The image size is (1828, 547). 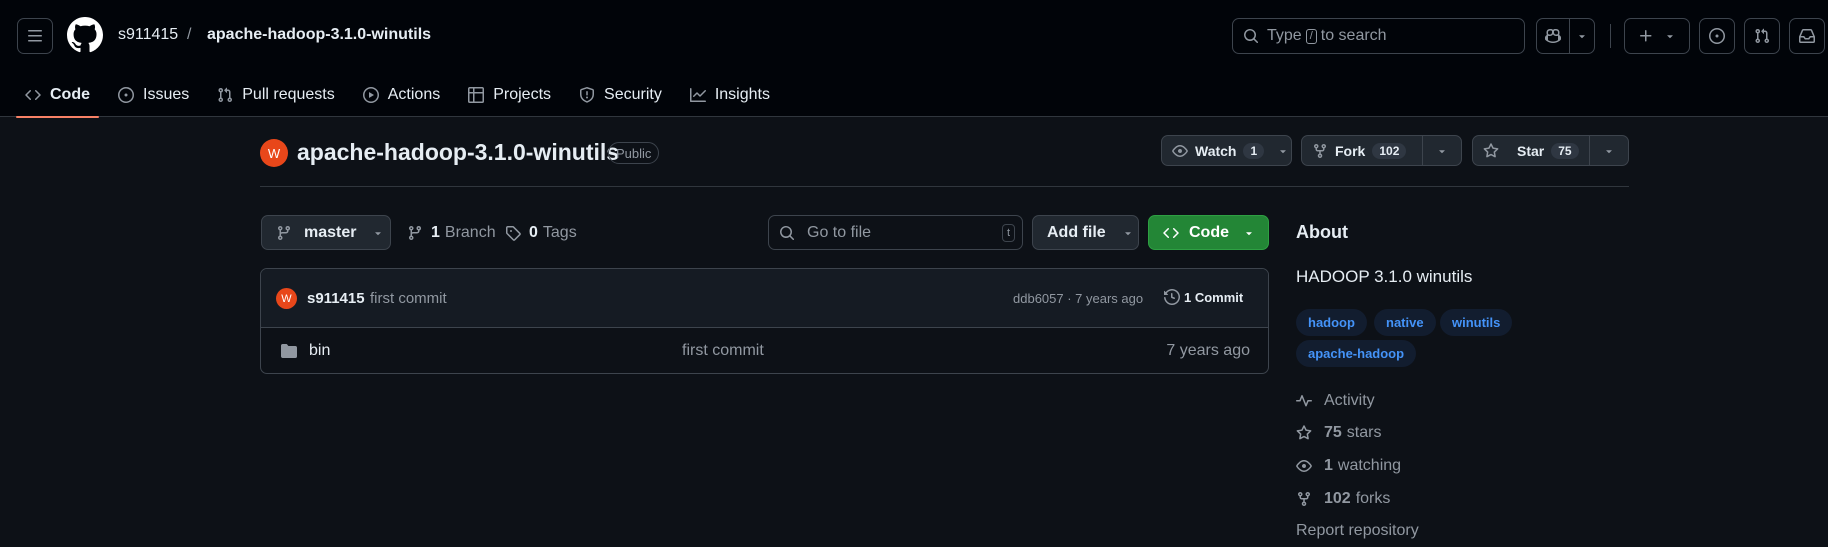 I want to click on star-dropdown-button, so click(x=1608, y=150).